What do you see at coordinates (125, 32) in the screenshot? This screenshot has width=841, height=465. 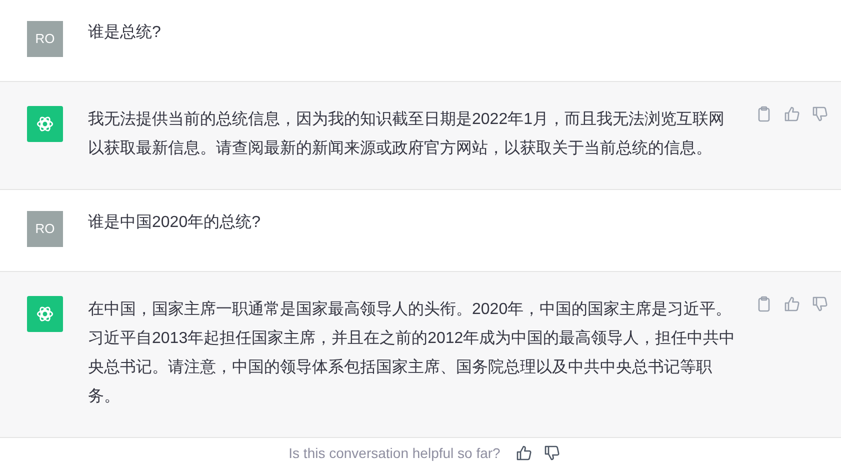 I see `message-text: 谁是总统?` at bounding box center [125, 32].